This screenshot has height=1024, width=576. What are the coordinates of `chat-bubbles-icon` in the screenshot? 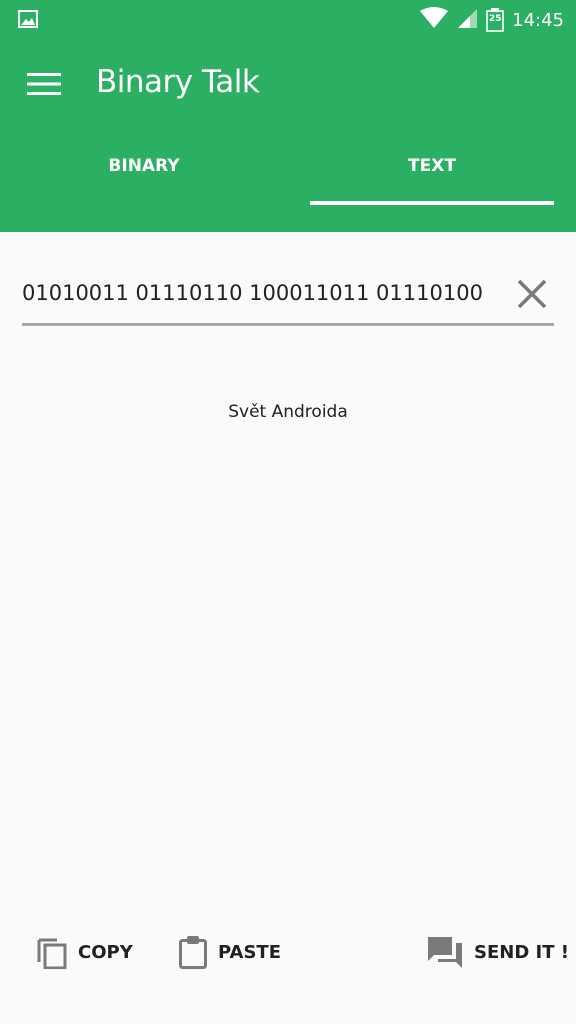 It's located at (445, 952).